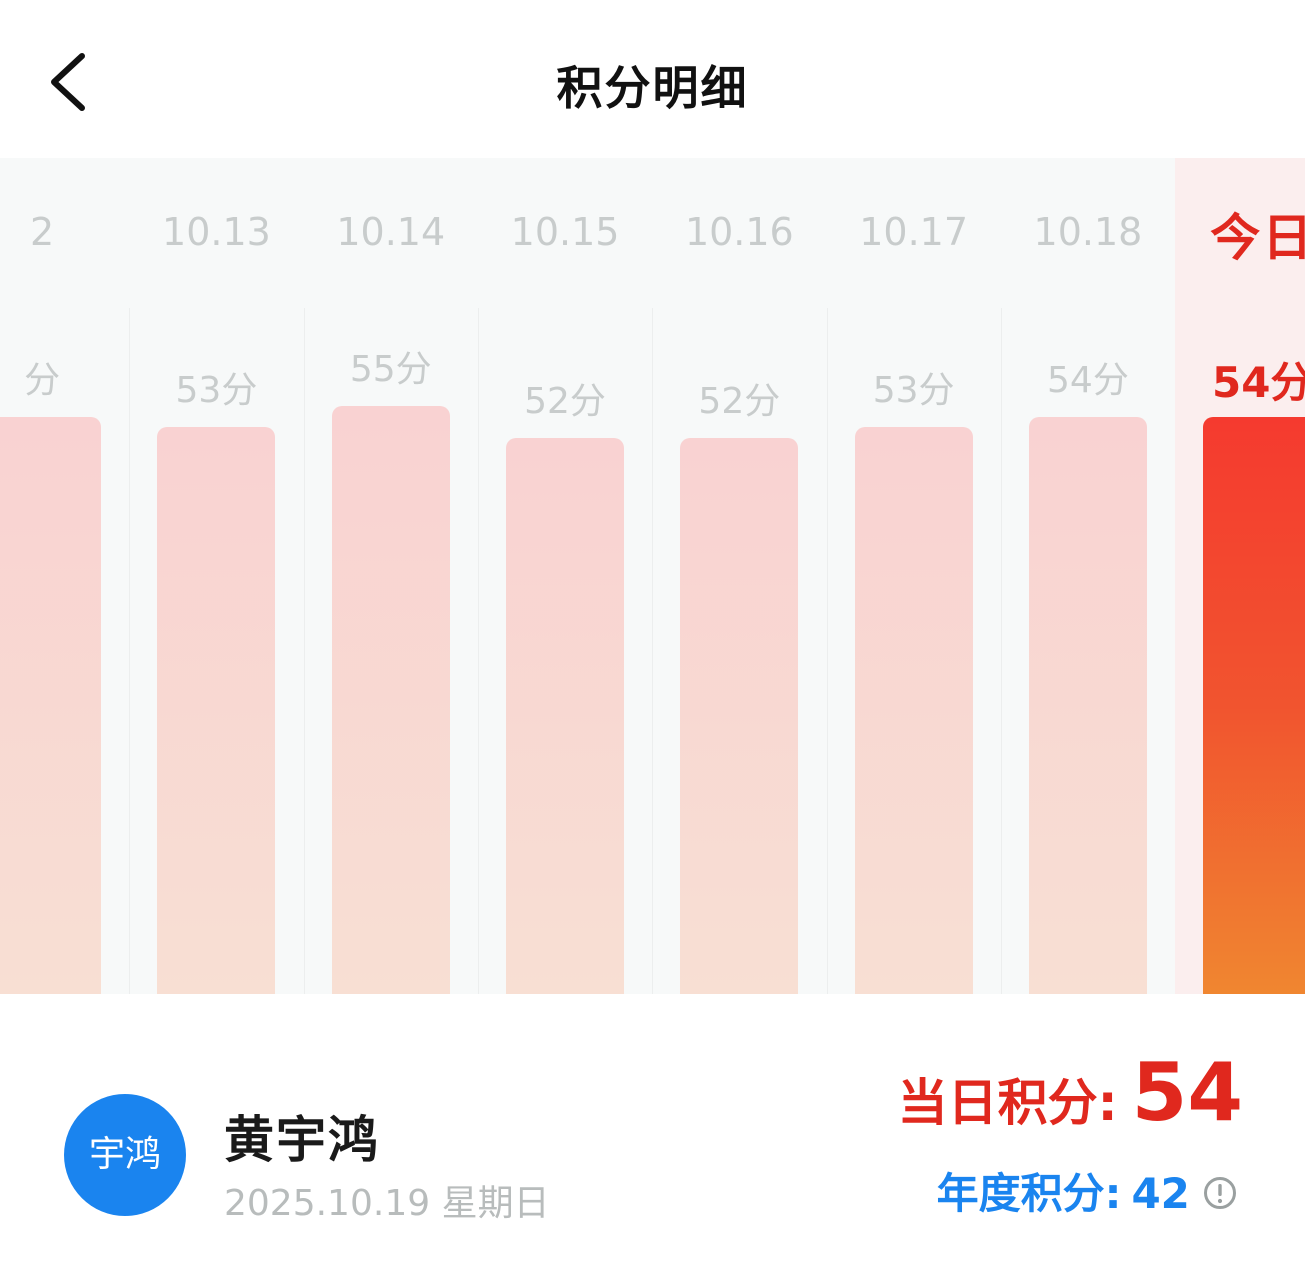  I want to click on date-label: 10.16, so click(739, 232).